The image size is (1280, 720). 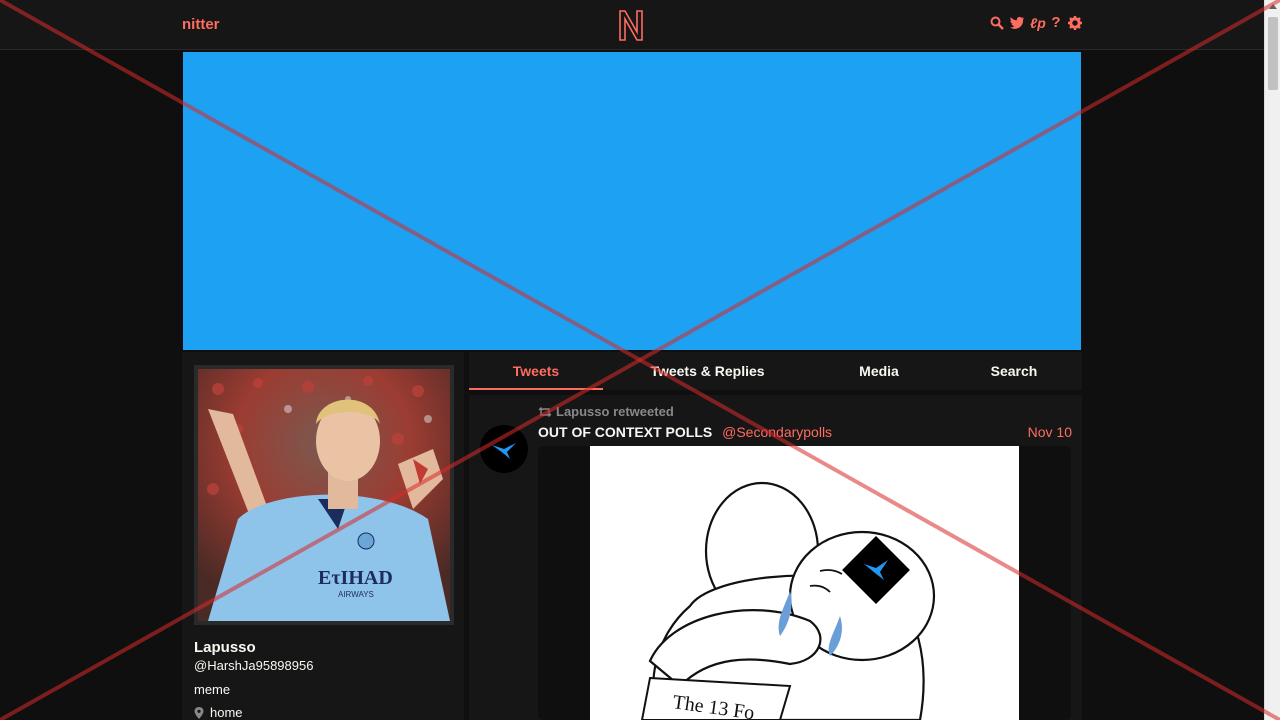 What do you see at coordinates (201, 24) in the screenshot?
I see `nitter-home-link: nitter` at bounding box center [201, 24].